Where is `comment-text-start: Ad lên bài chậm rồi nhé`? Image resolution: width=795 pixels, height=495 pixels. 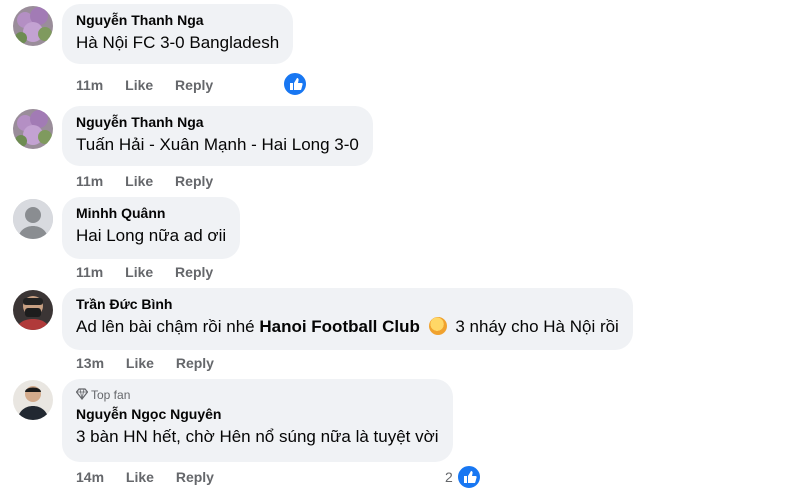 comment-text-start: Ad lên bài chậm rồi nhé is located at coordinates (165, 326).